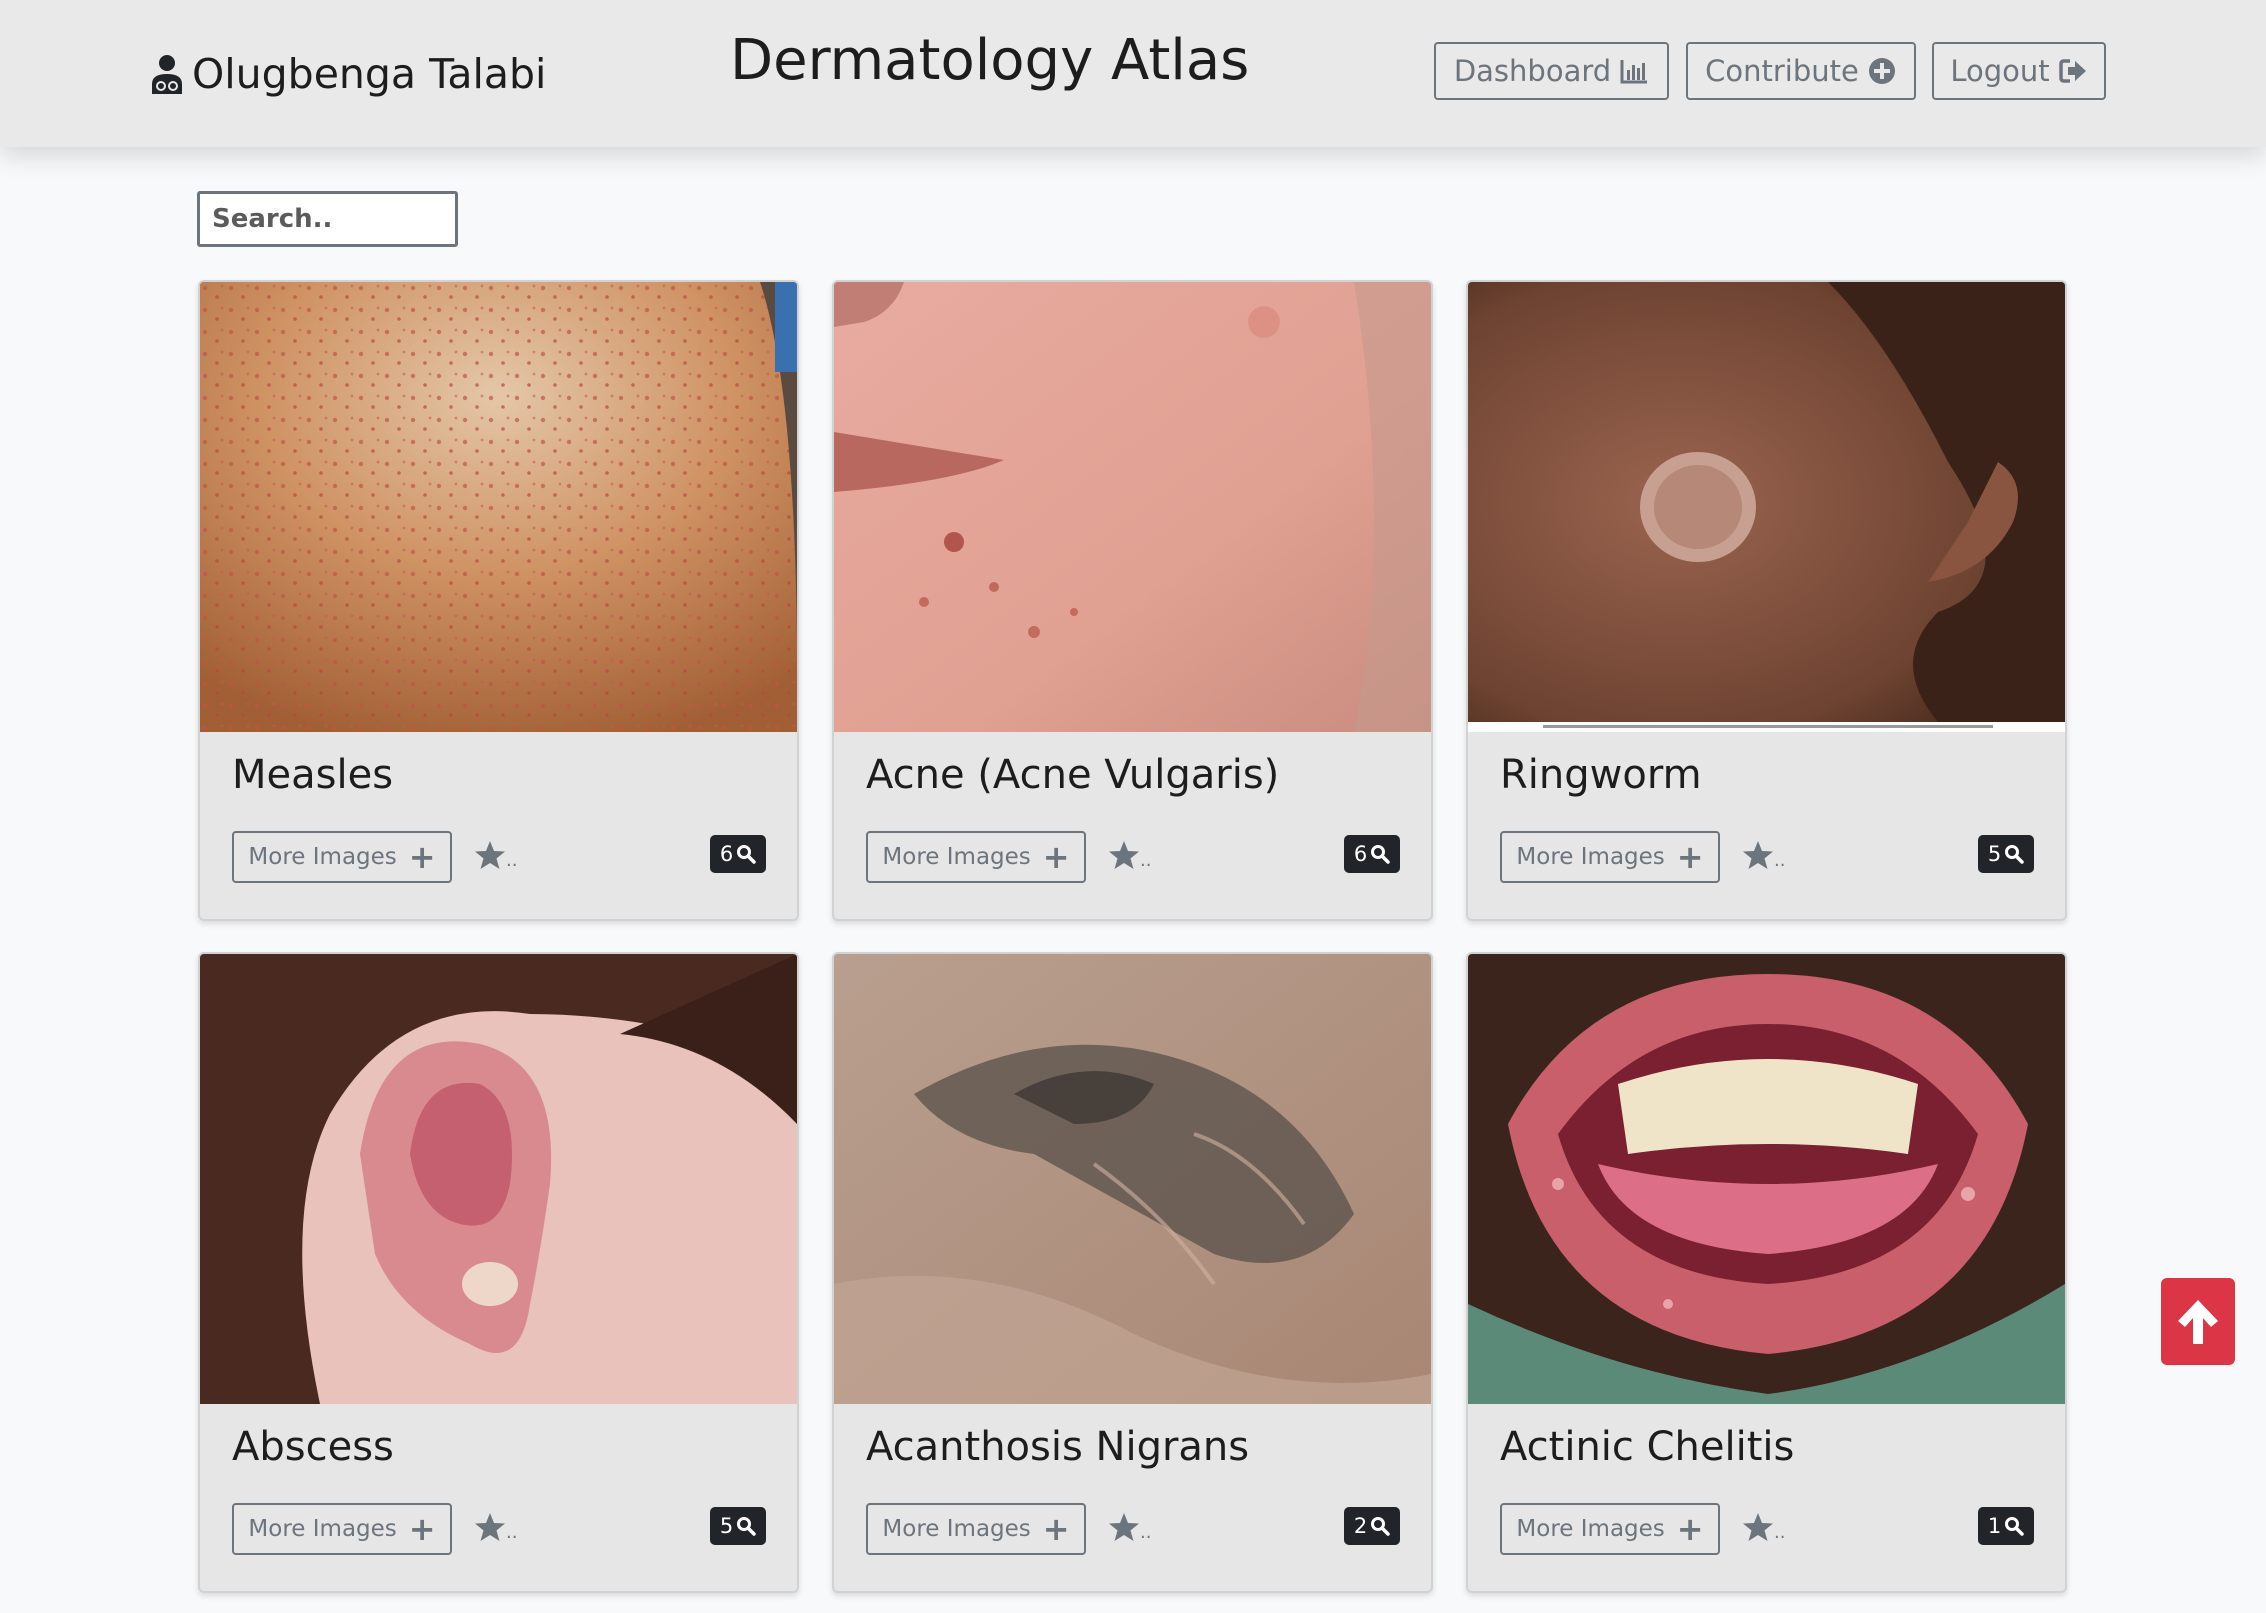 The image size is (2266, 1613). I want to click on disease-card-ringworm: Ringworm More Images + .. 5, so click(1766, 600).